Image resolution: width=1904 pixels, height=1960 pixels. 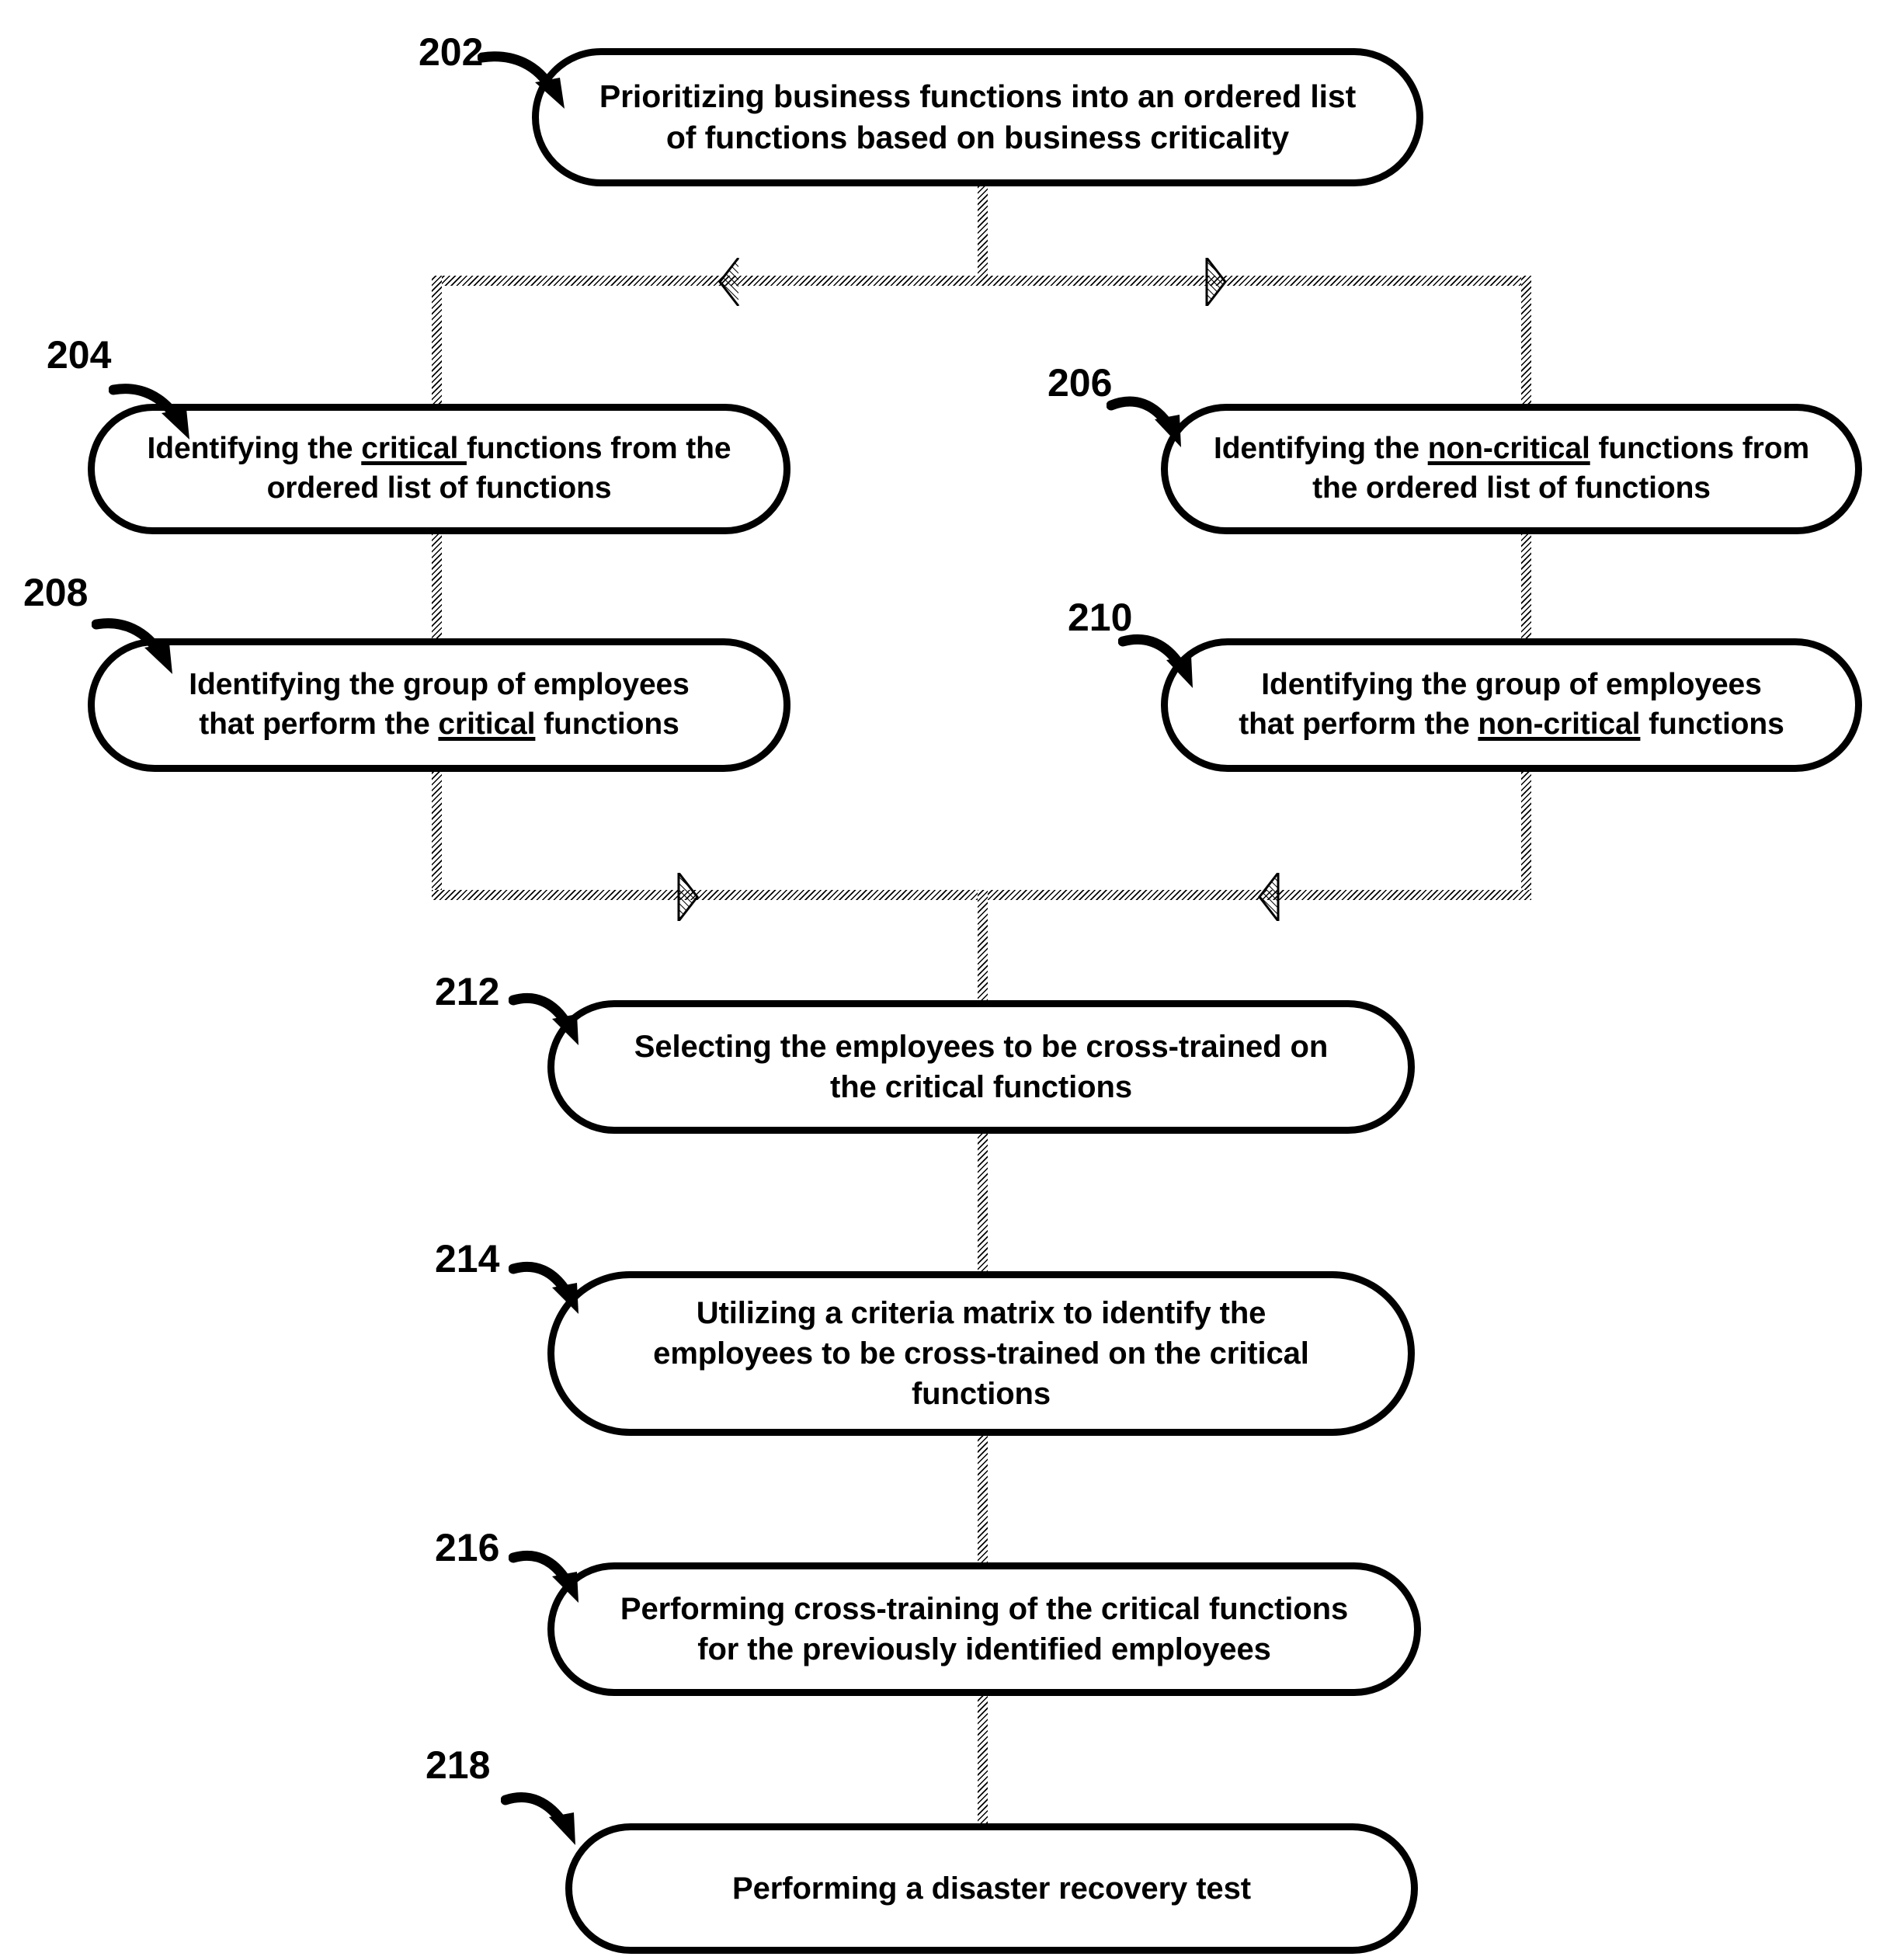 What do you see at coordinates (1080, 383) in the screenshot?
I see `ref-numeral-206: 206` at bounding box center [1080, 383].